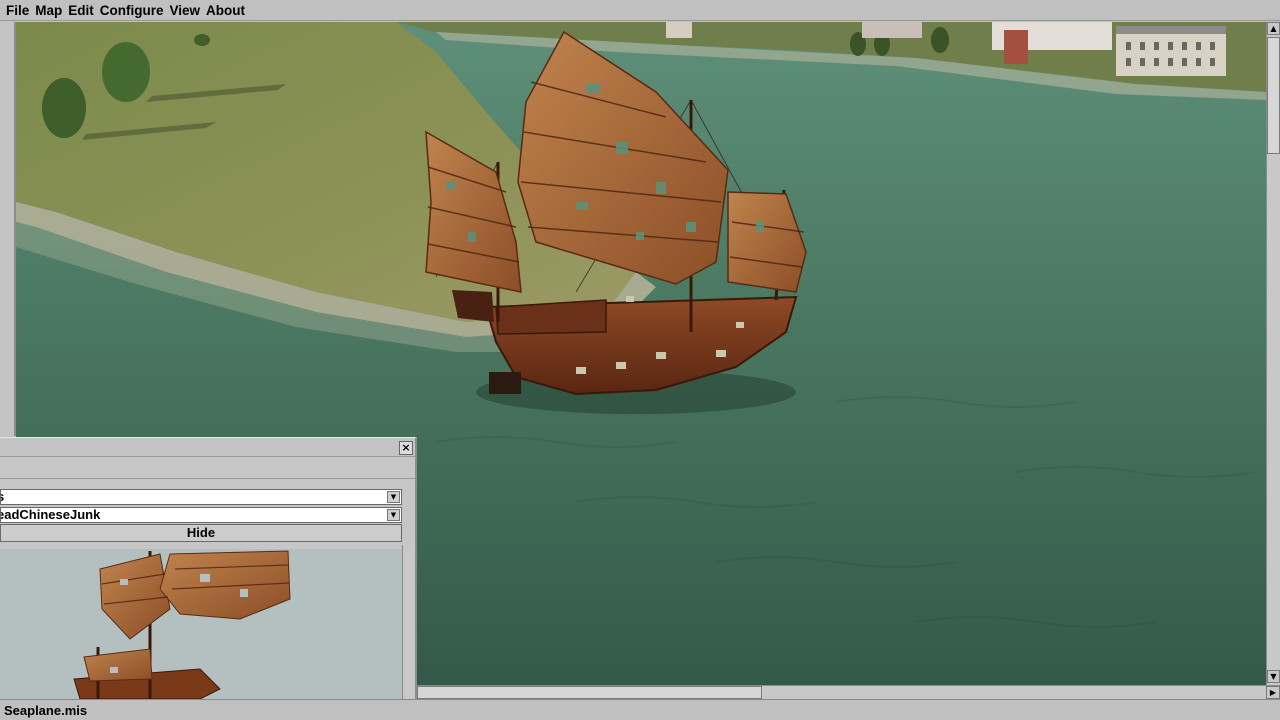  Describe the element at coordinates (48, 10) in the screenshot. I see `menu-map: Map` at that location.